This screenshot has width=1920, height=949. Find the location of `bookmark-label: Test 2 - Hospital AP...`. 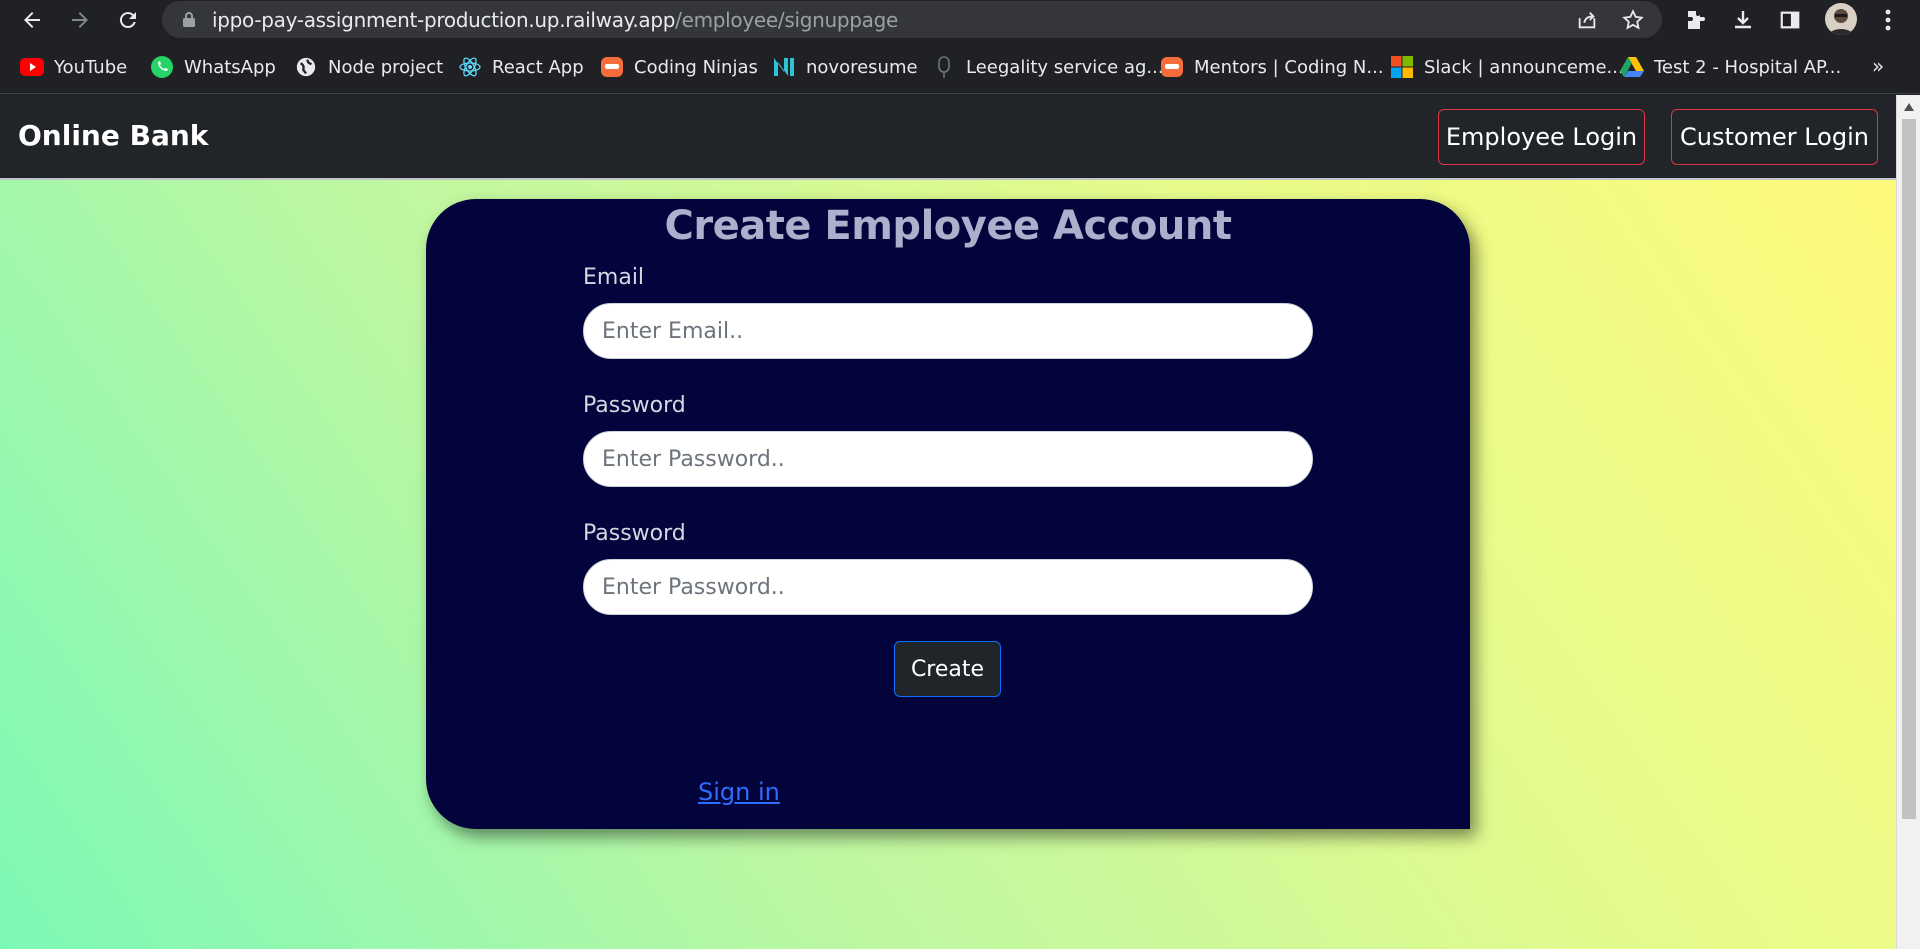

bookmark-label: Test 2 - Hospital AP... is located at coordinates (1748, 67).